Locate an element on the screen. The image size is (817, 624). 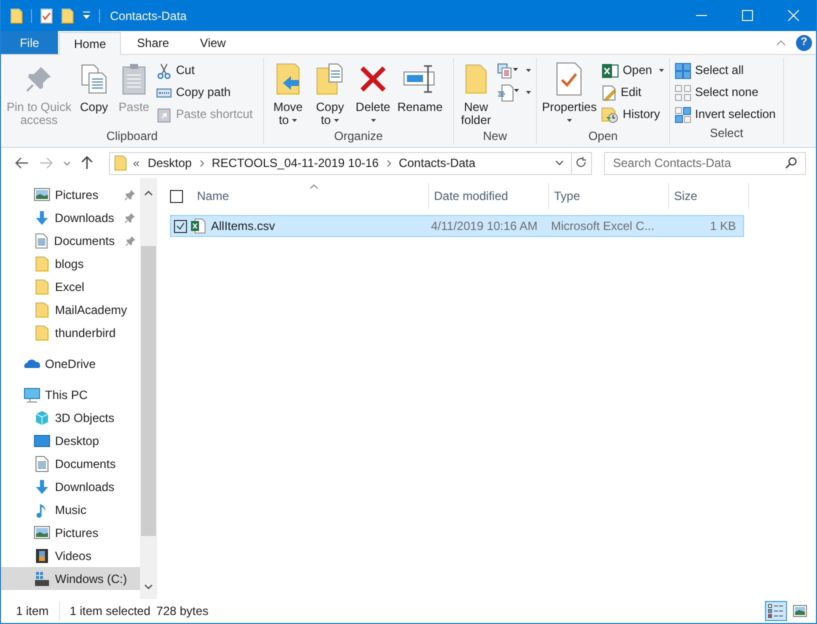
dropdown-icon is located at coordinates (86, 15).